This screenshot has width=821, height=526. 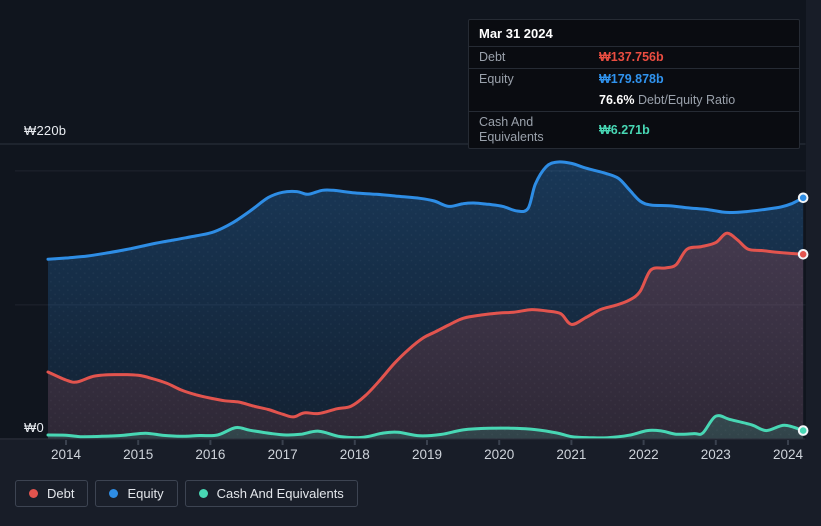 What do you see at coordinates (280, 493) in the screenshot?
I see `legend-cash-label: Cash And Equivalents` at bounding box center [280, 493].